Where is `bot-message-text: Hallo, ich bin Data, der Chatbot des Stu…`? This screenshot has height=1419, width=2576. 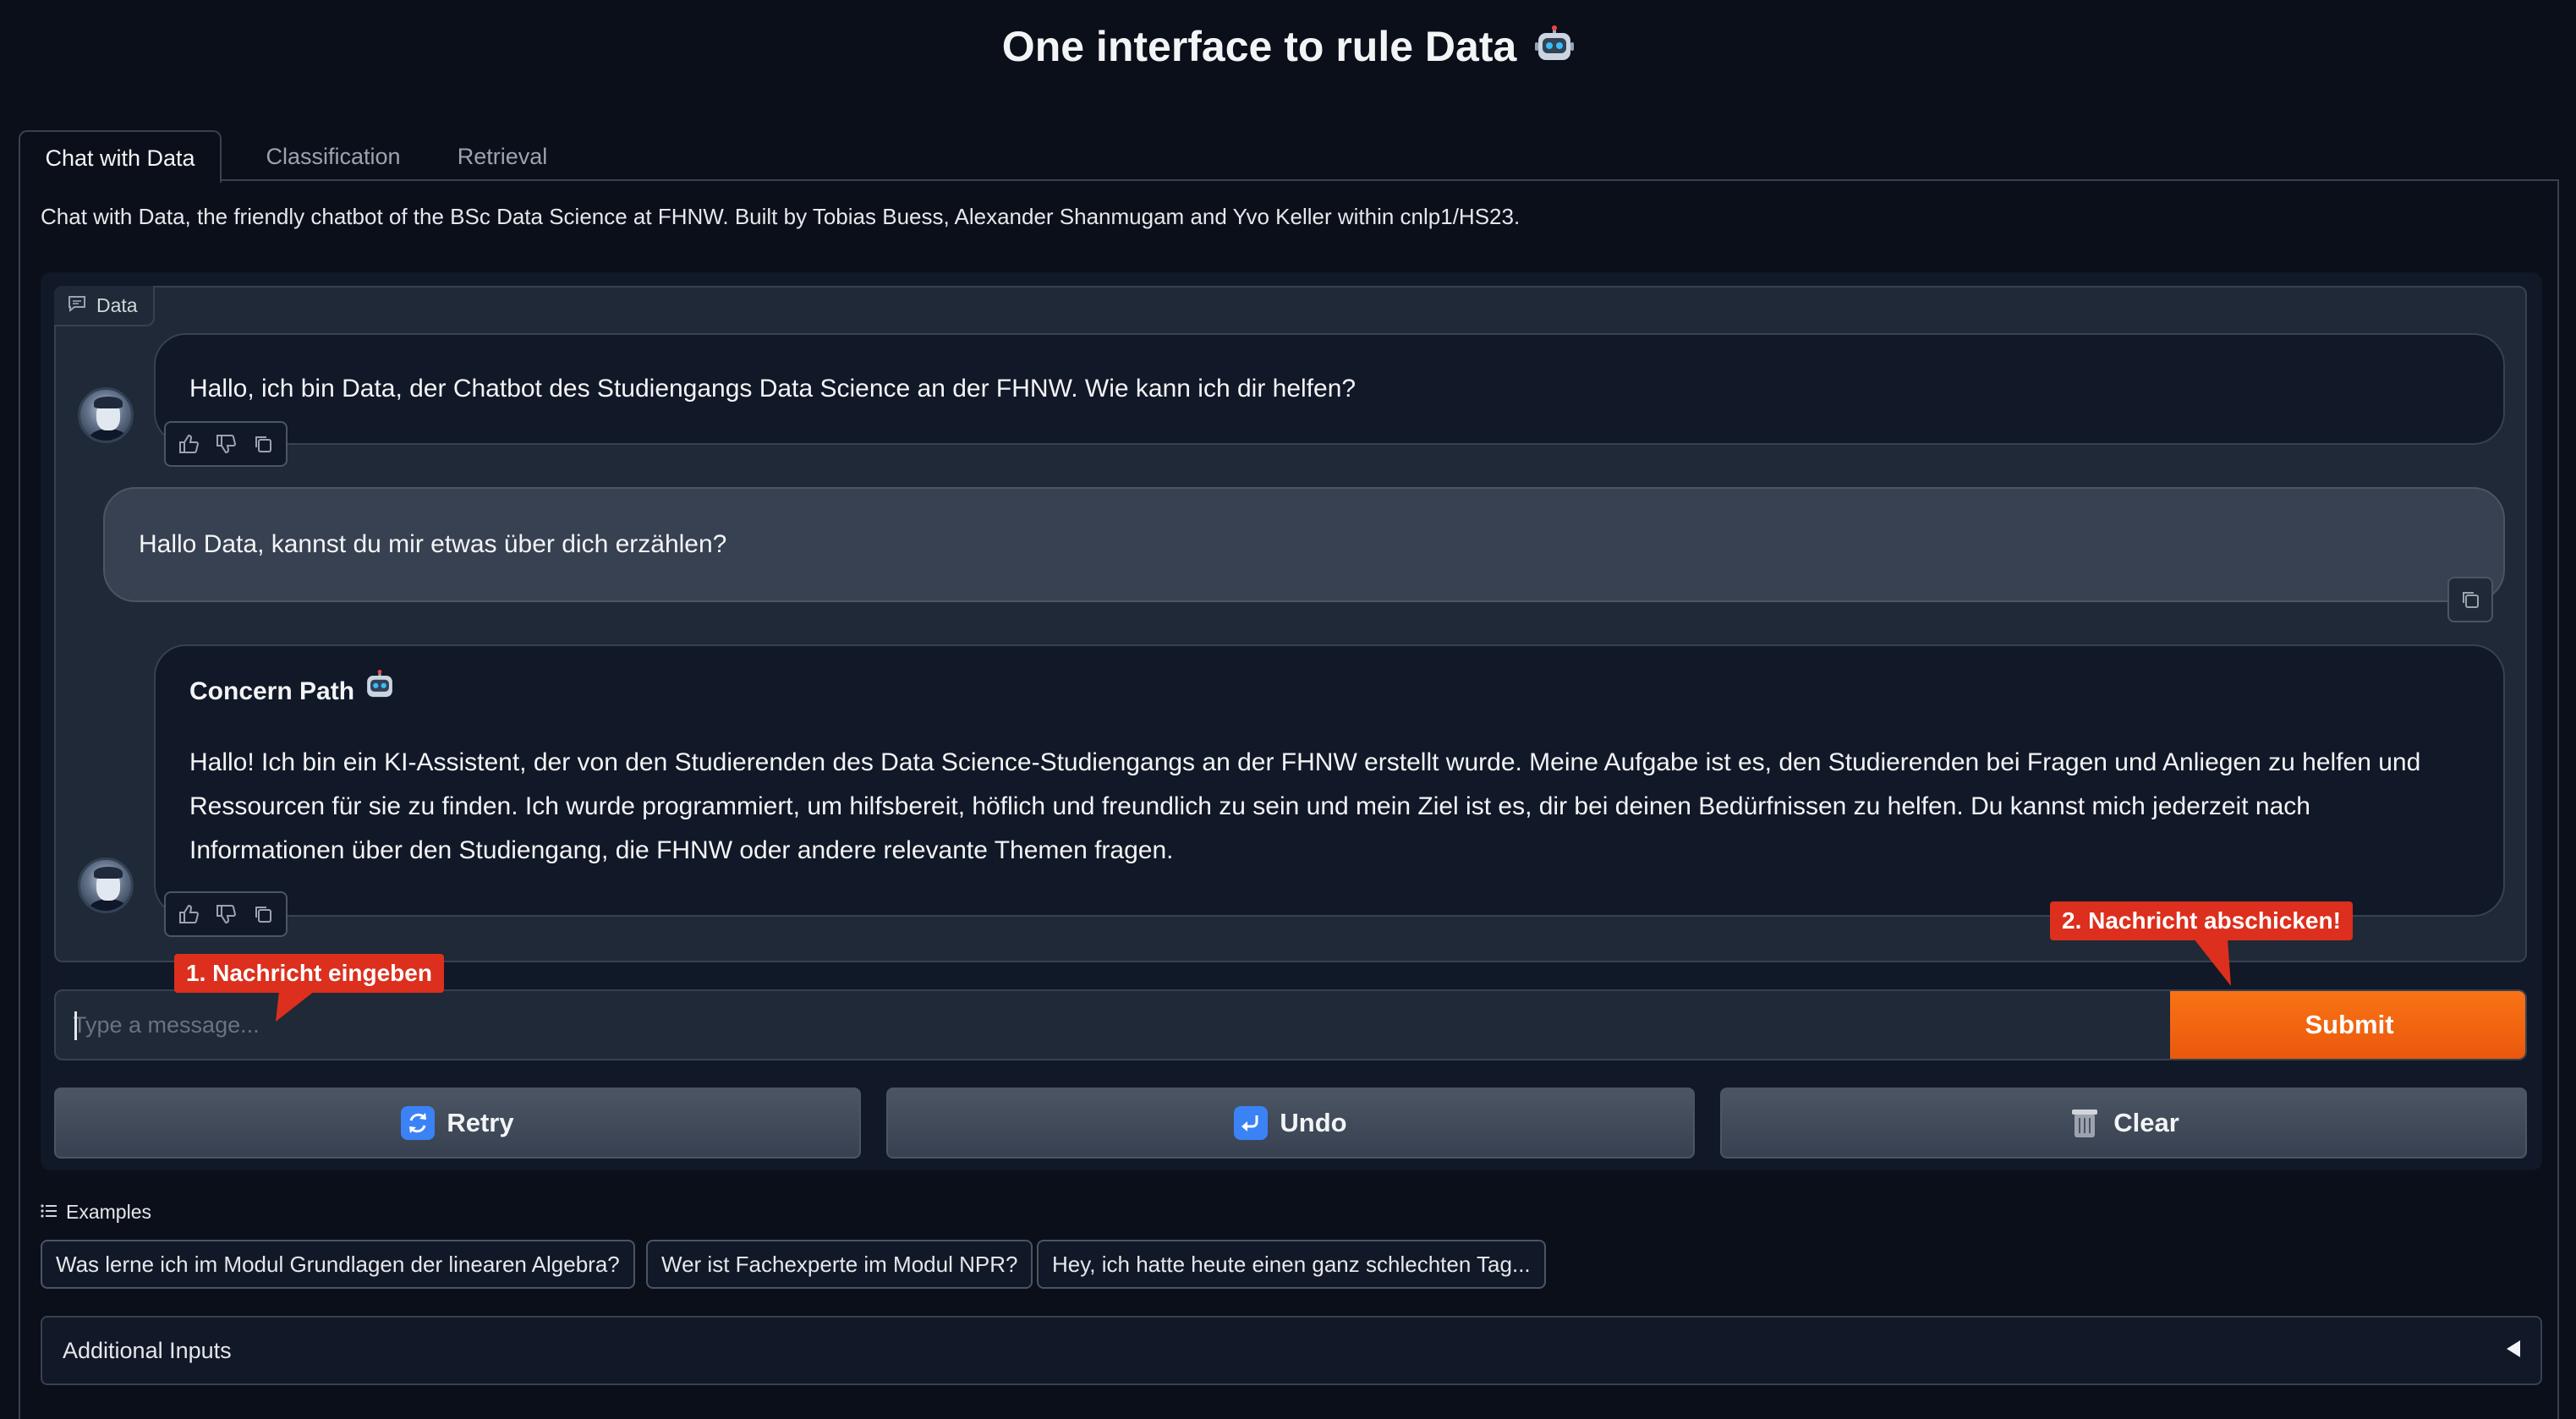
bot-message-text: Hallo, ich bin Data, der Chatbot des Stu… is located at coordinates (773, 389).